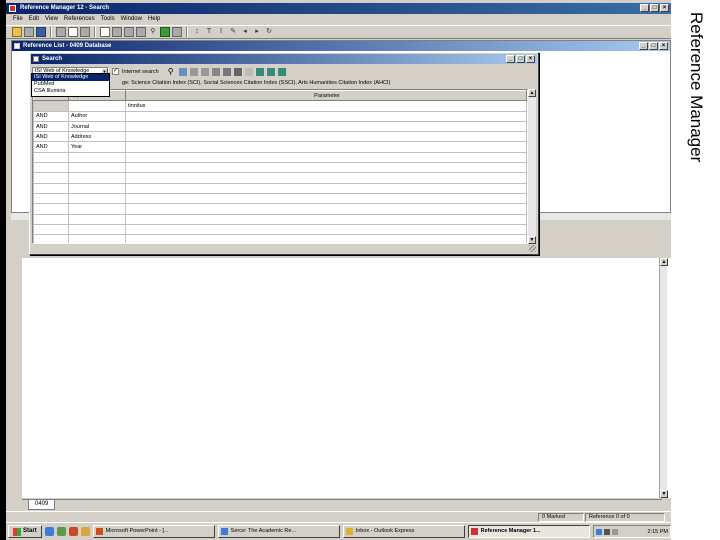  What do you see at coordinates (259, 71) in the screenshot?
I see `connect-icon` at bounding box center [259, 71].